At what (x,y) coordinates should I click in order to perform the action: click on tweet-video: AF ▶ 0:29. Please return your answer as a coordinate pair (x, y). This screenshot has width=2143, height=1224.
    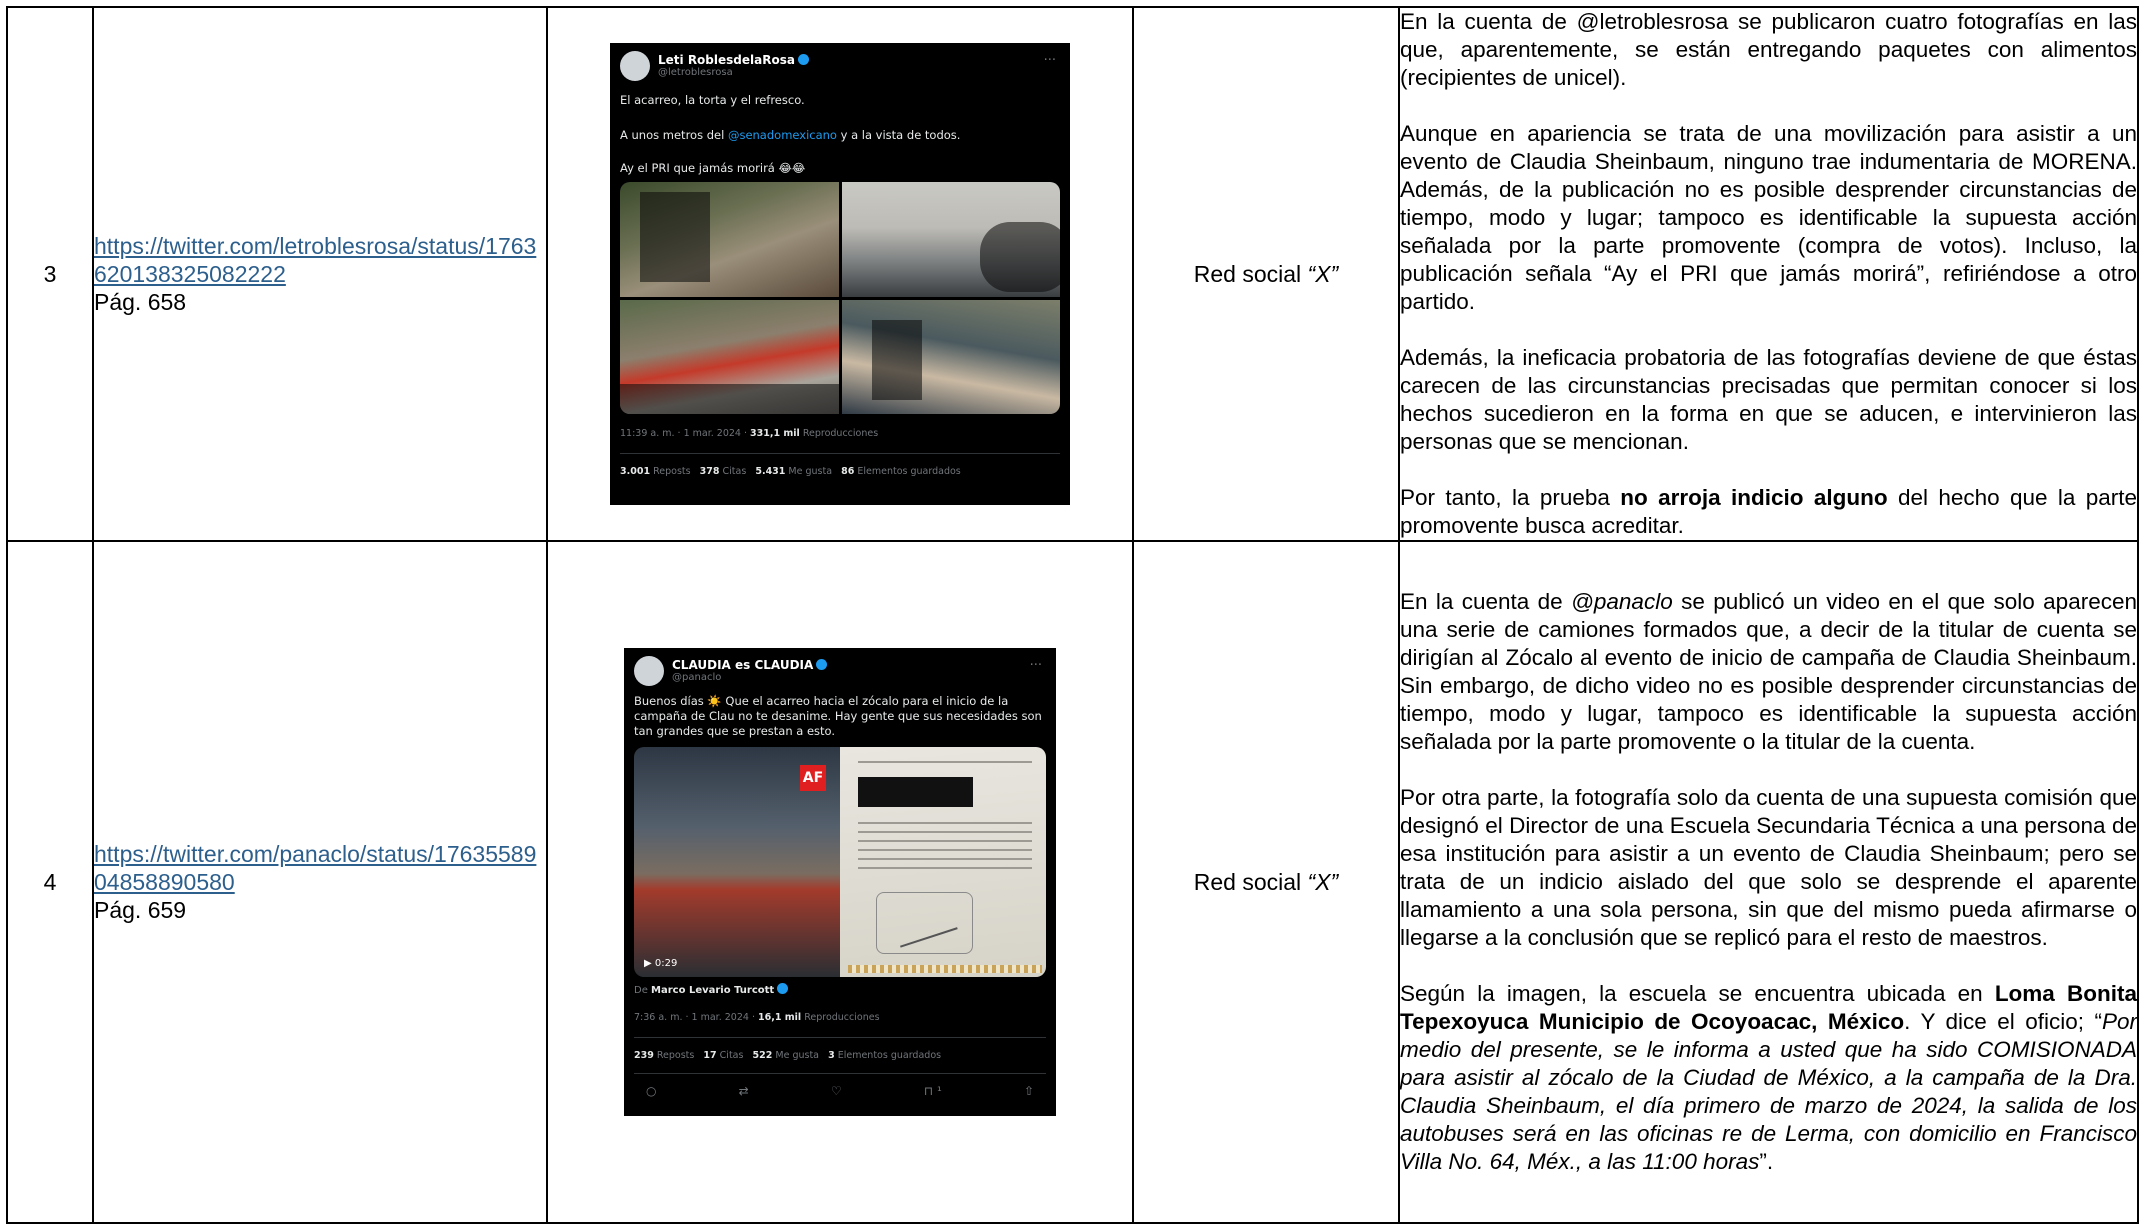
    Looking at the image, I should click on (737, 862).